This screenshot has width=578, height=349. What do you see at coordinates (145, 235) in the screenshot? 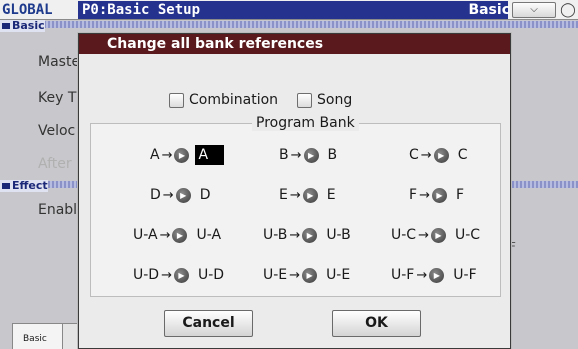
I see `bank-from: U-A` at bounding box center [145, 235].